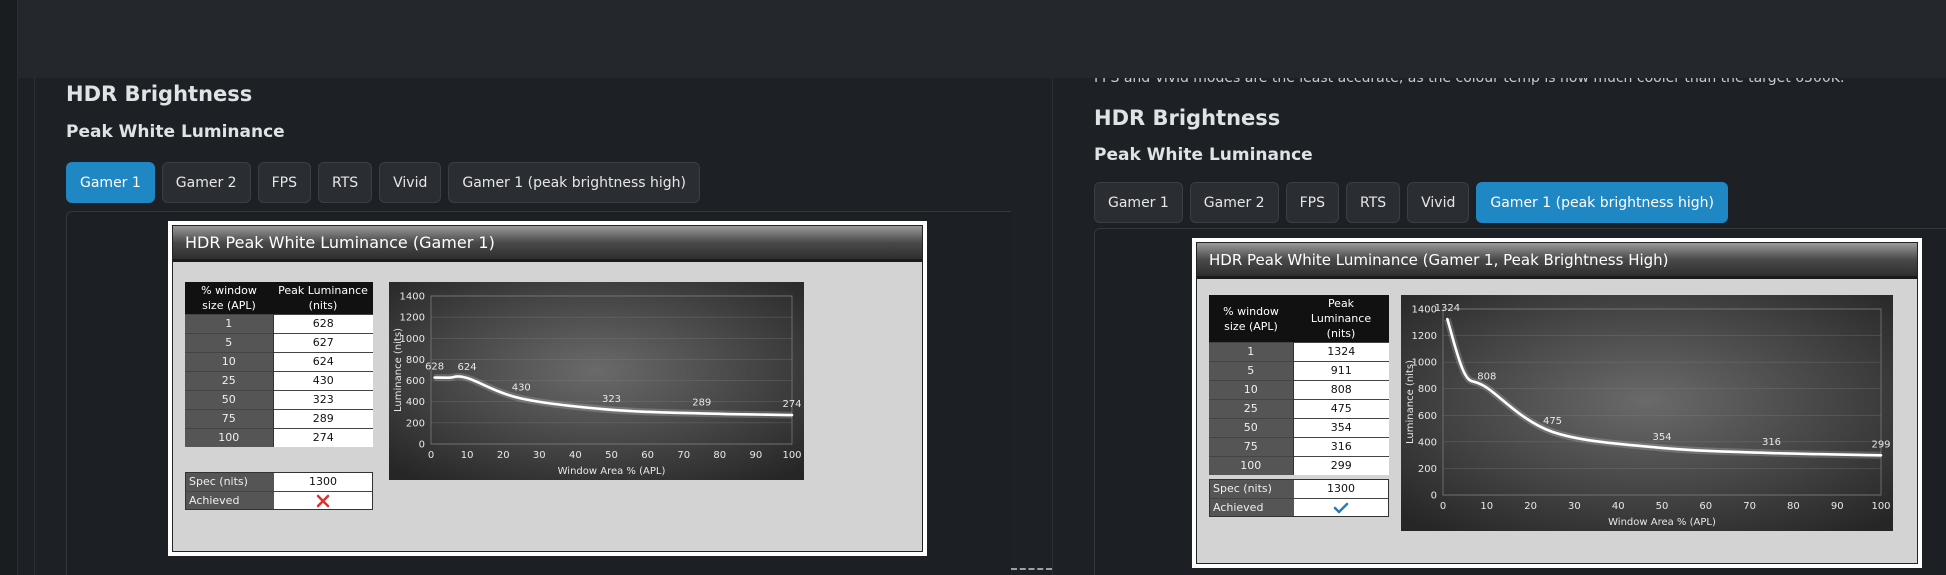  I want to click on data-label: 624, so click(467, 367).